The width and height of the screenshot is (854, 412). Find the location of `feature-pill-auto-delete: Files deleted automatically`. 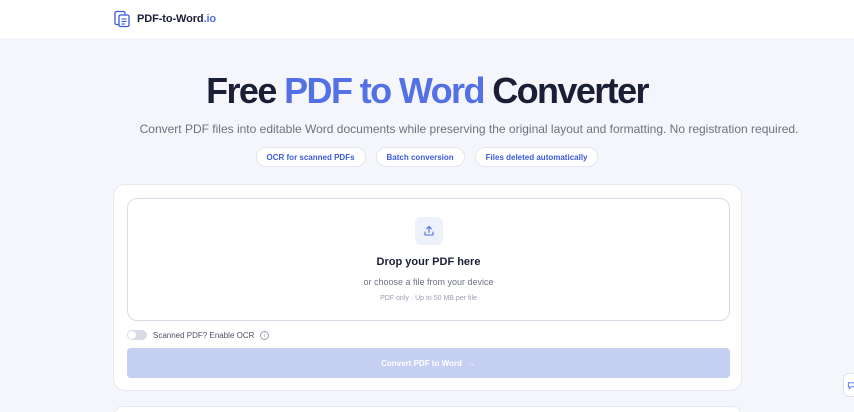

feature-pill-auto-delete: Files deleted automatically is located at coordinates (536, 157).